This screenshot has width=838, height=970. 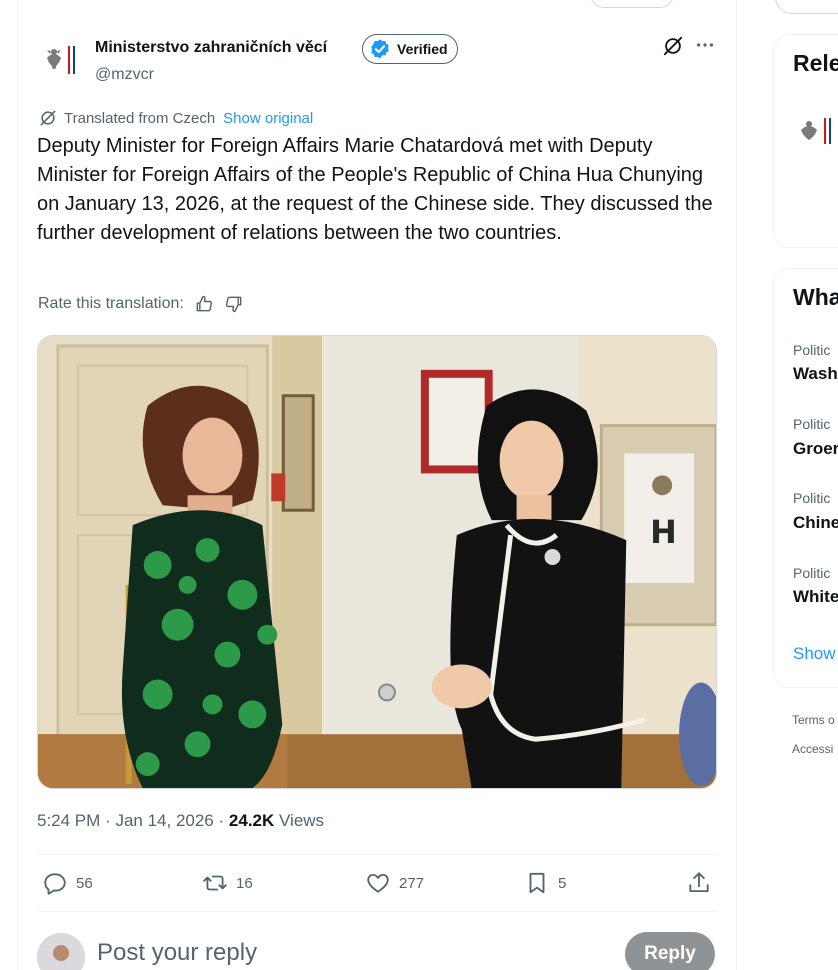 What do you see at coordinates (48, 118) in the screenshot?
I see `translate-icon` at bounding box center [48, 118].